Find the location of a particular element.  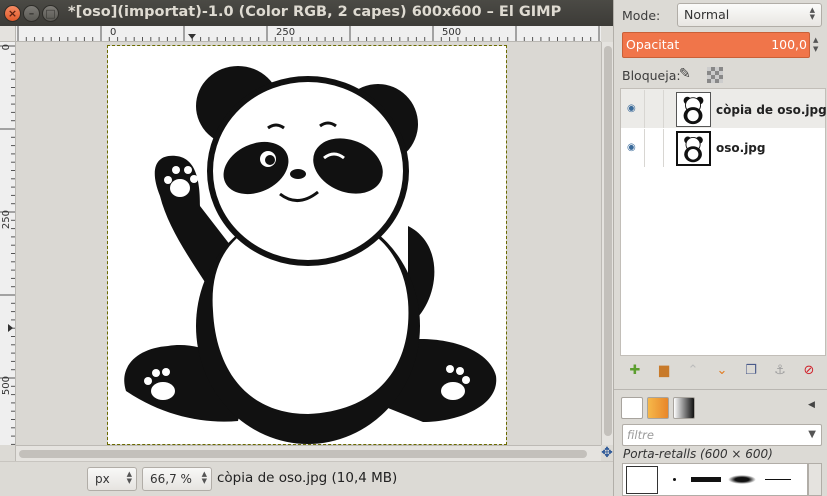

status-info: còpia de oso.jpg (10,4 MB) is located at coordinates (307, 478).